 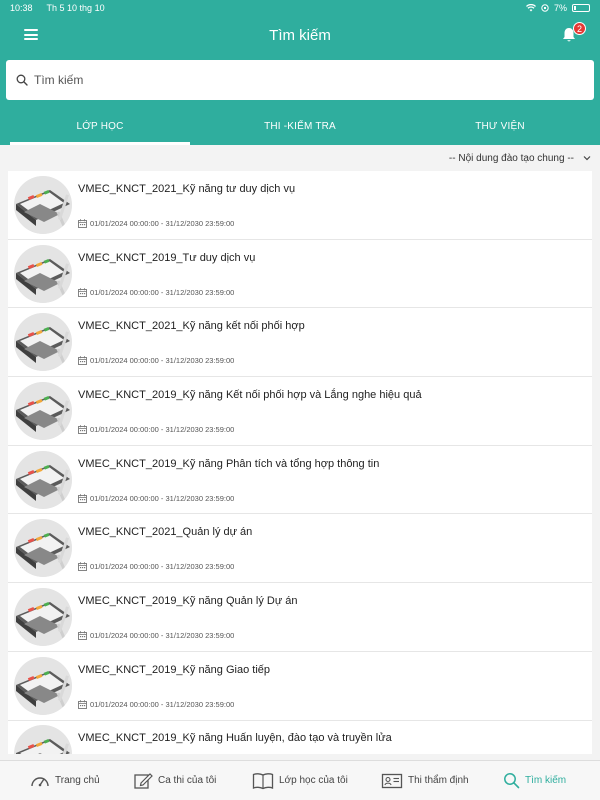 What do you see at coordinates (313, 780) in the screenshot?
I see `nav-label: Lớp học của tôi` at bounding box center [313, 780].